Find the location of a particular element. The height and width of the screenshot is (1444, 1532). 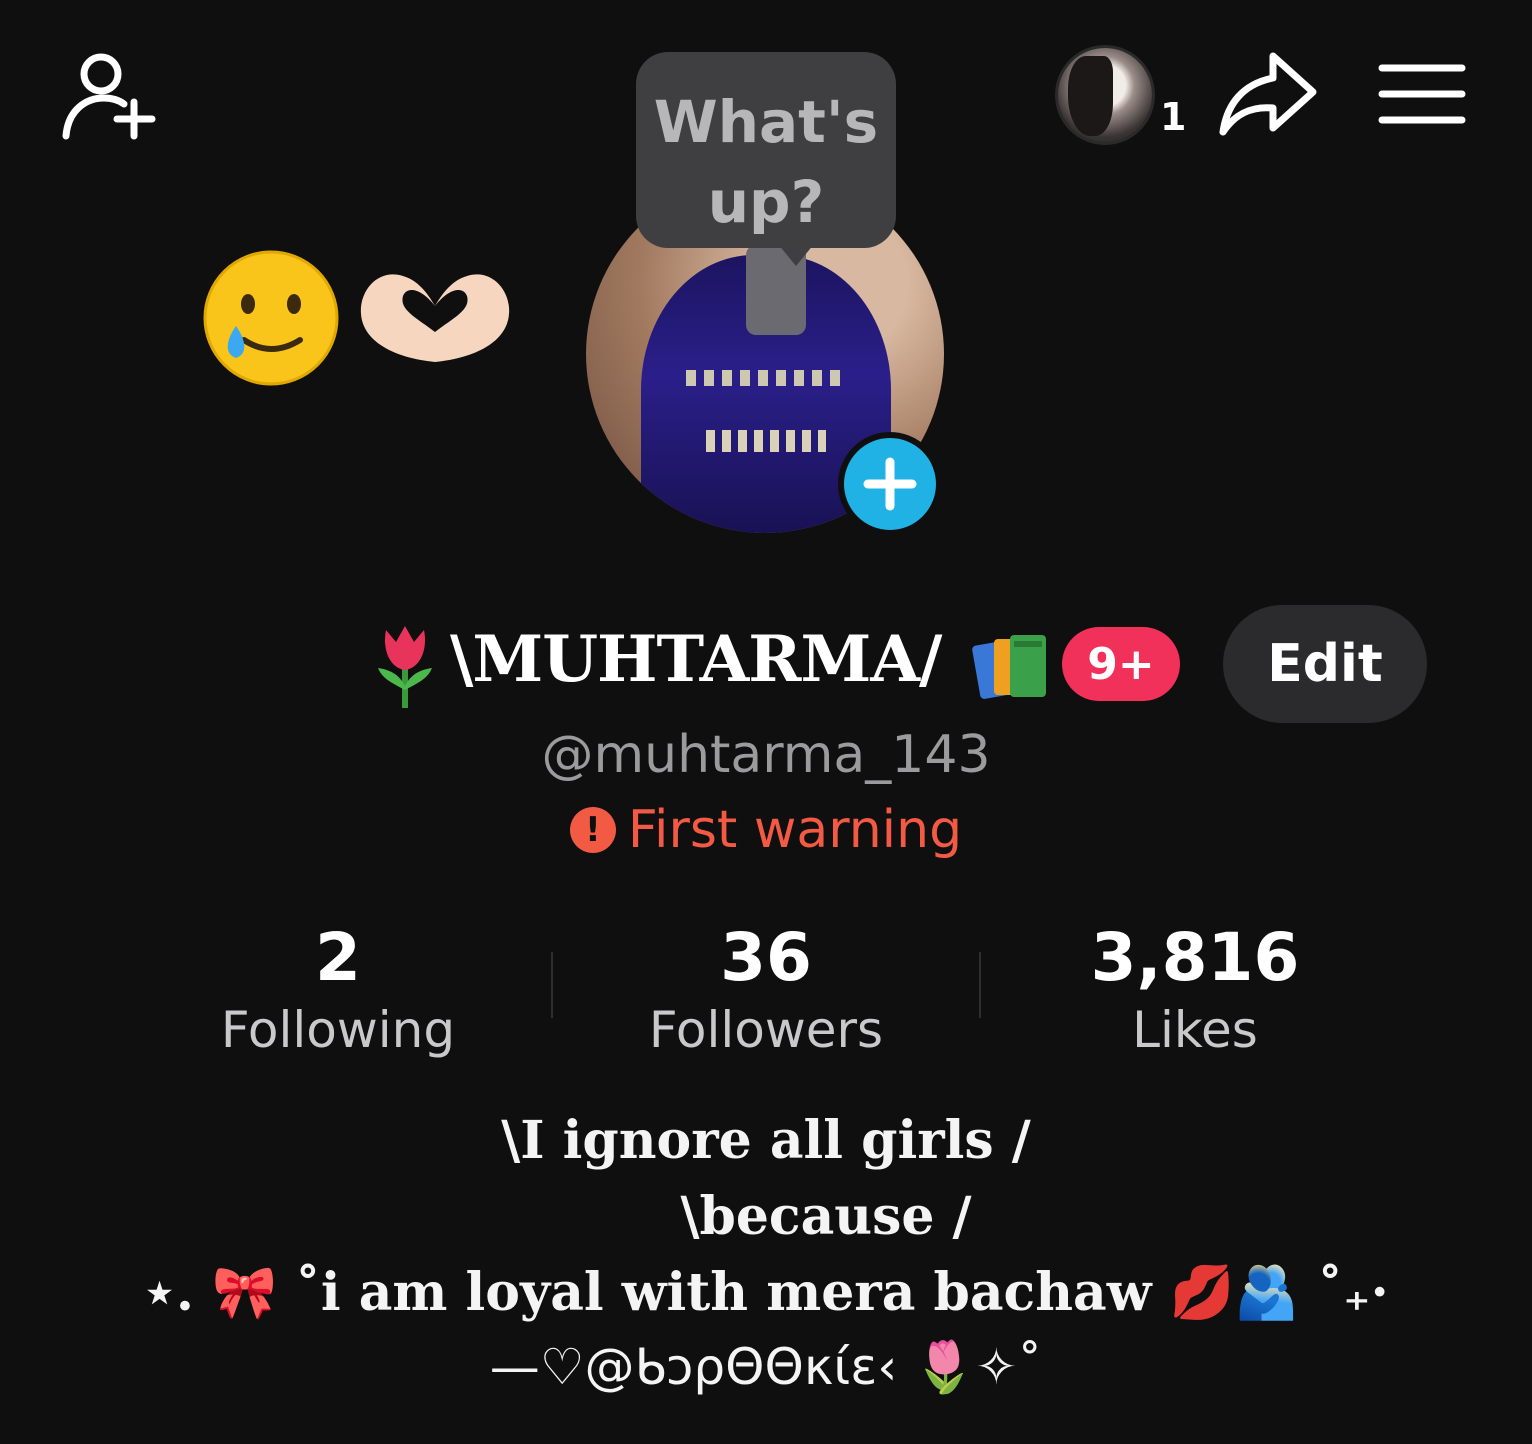

add-friend-button is located at coordinates (111, 98).